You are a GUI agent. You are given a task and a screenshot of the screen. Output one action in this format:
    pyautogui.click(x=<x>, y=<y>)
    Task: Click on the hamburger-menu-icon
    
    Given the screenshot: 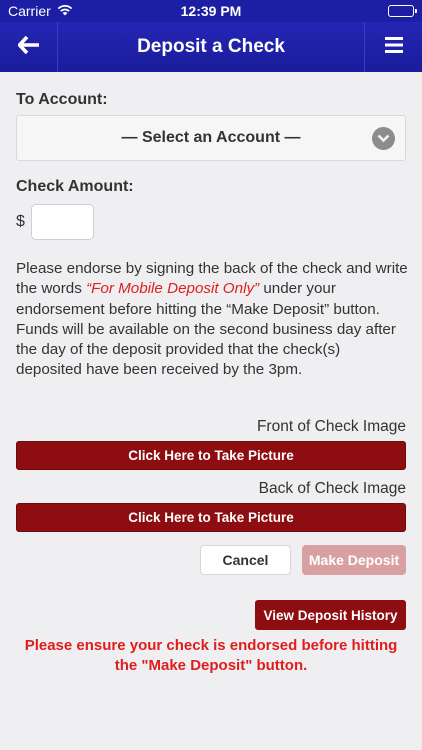 What is the action you would take?
    pyautogui.click(x=393, y=47)
    